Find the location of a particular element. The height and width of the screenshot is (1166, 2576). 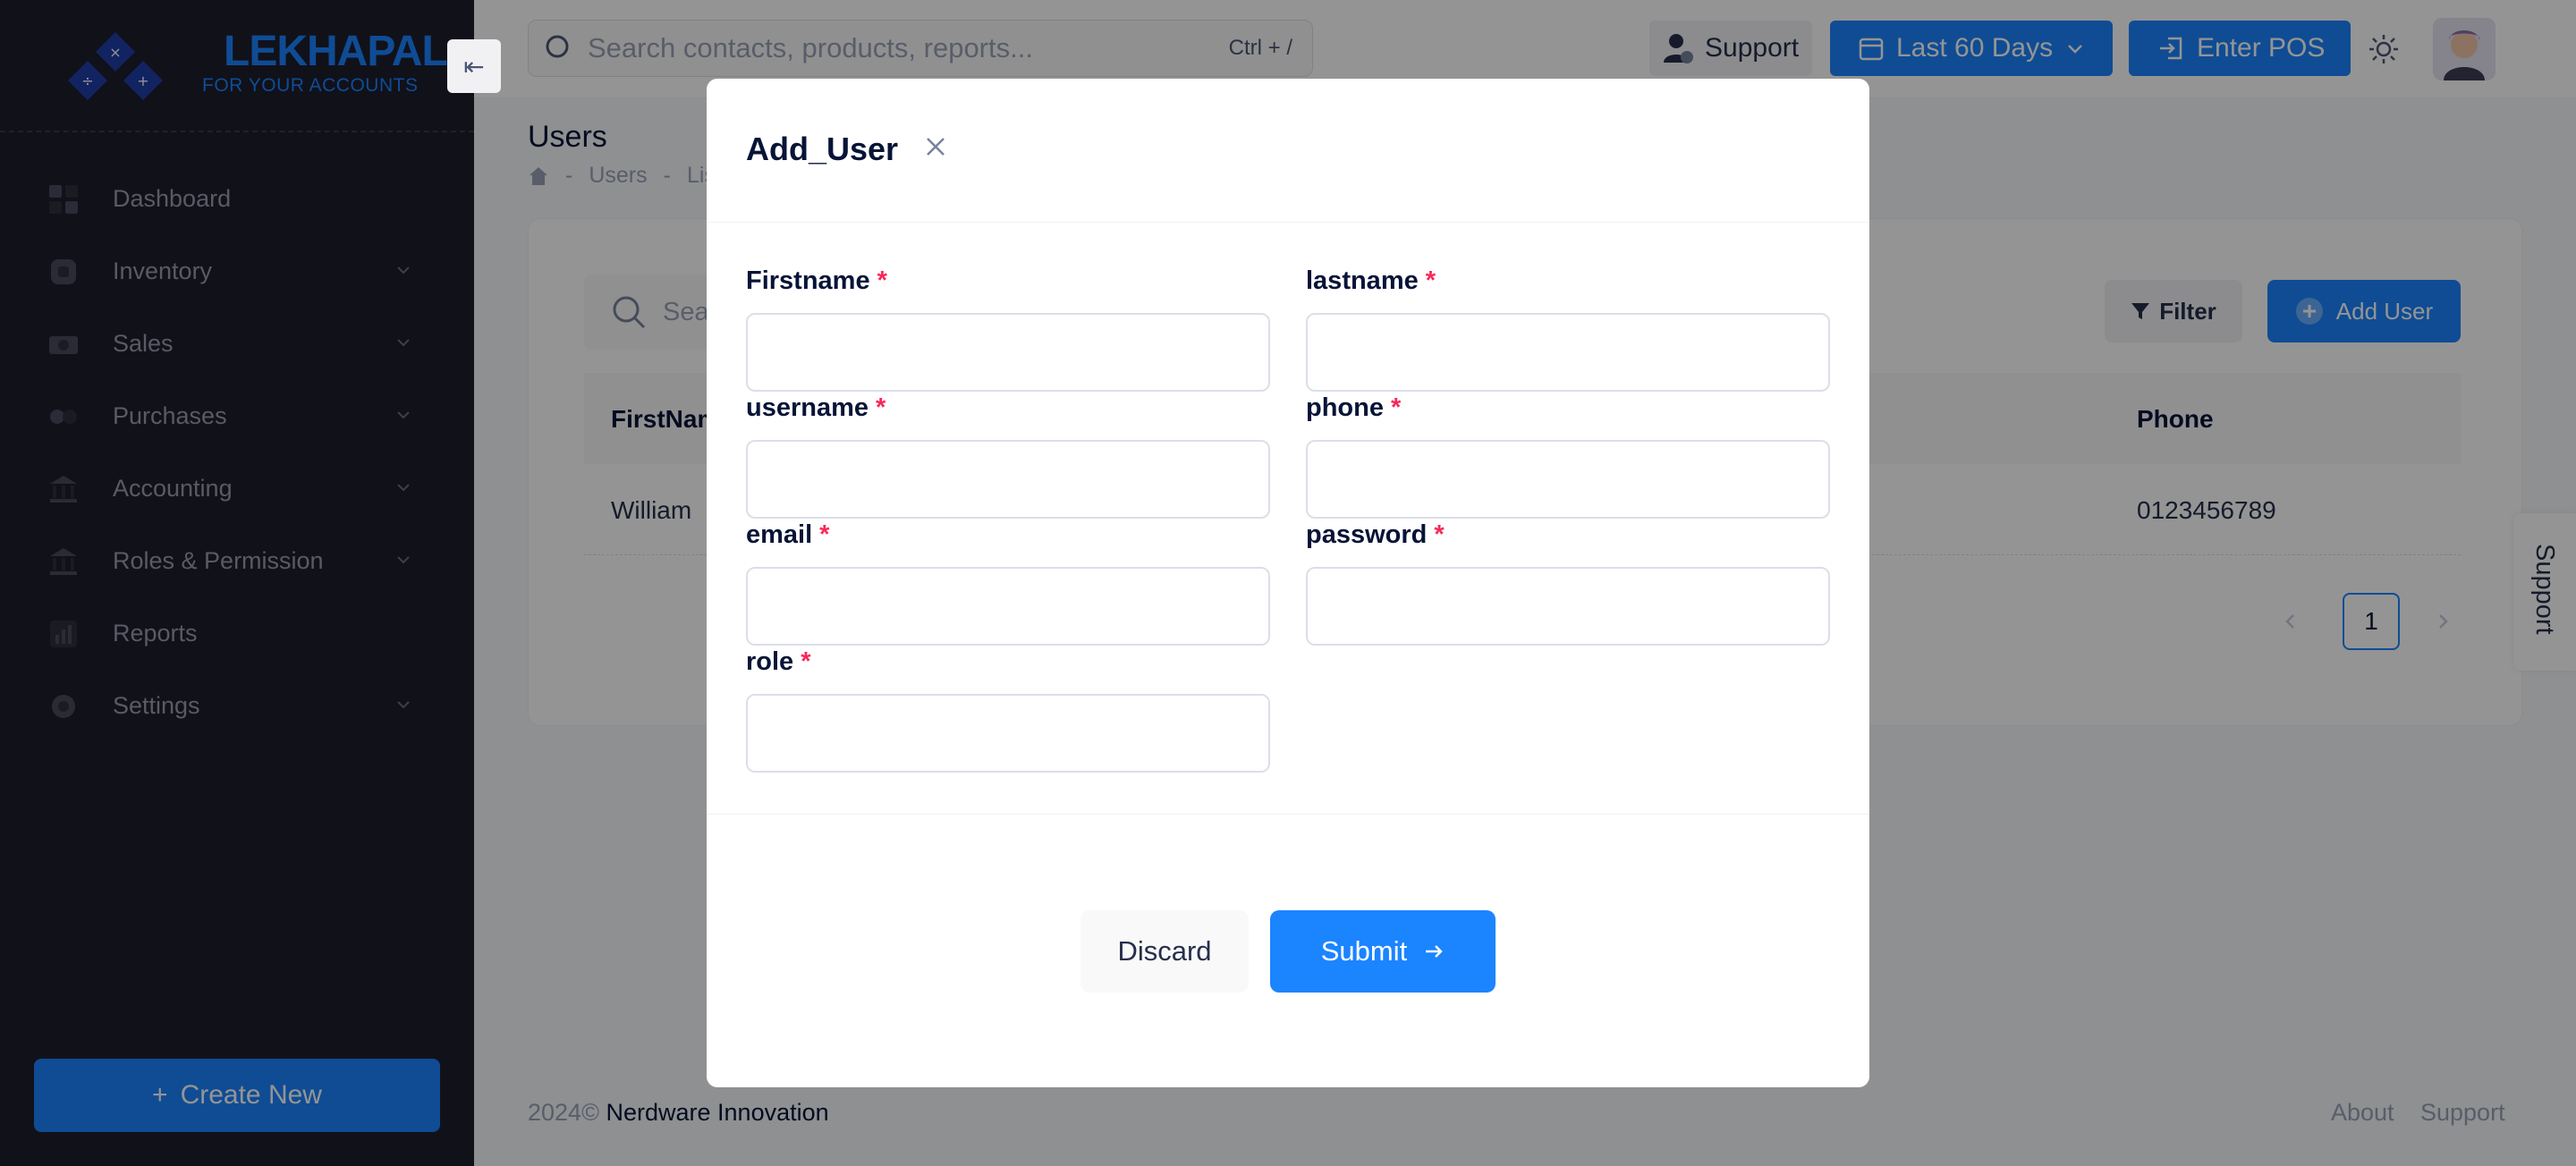

password-label-text: password is located at coordinates (1367, 534).